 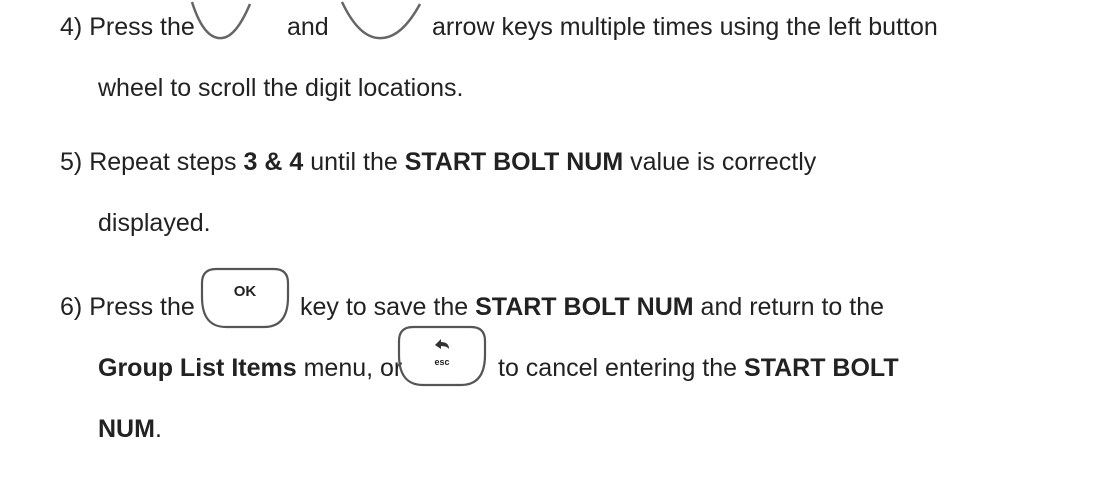 I want to click on step-4-line-1: 4) Press the, so click(x=127, y=27).